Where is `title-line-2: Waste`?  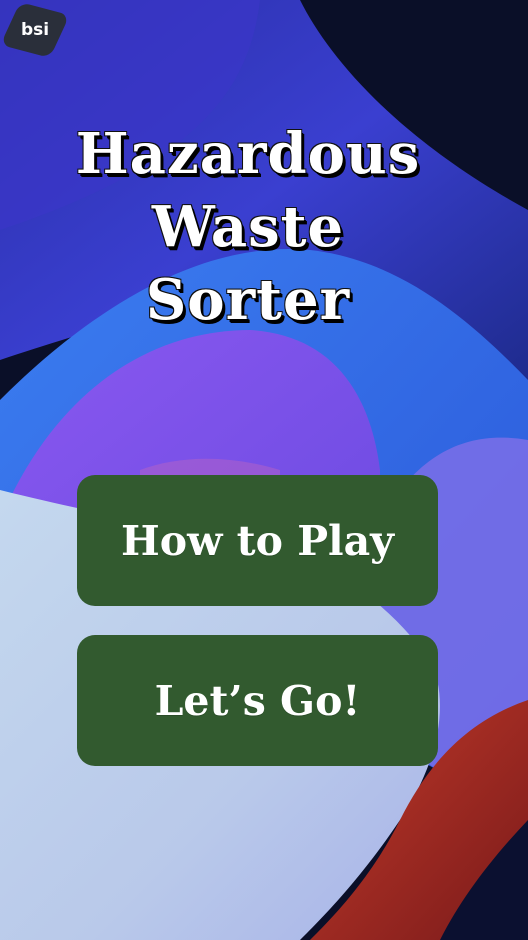 title-line-2: Waste is located at coordinates (248, 227).